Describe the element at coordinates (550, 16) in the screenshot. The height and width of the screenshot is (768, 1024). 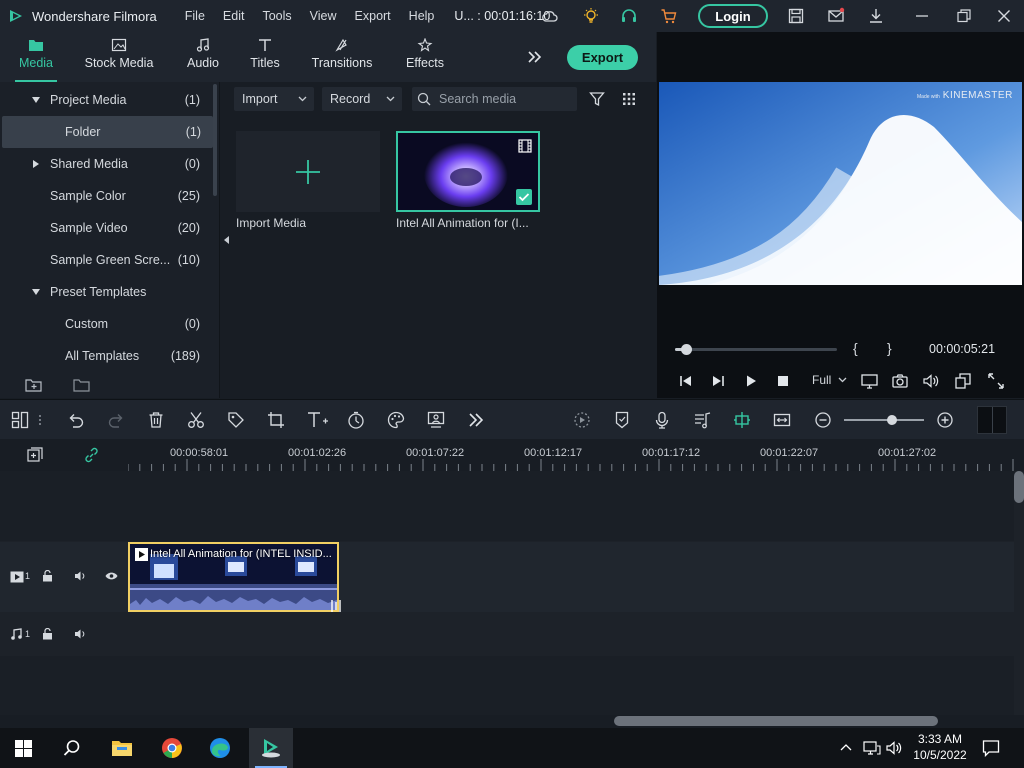
I see `cloud-icon` at that location.